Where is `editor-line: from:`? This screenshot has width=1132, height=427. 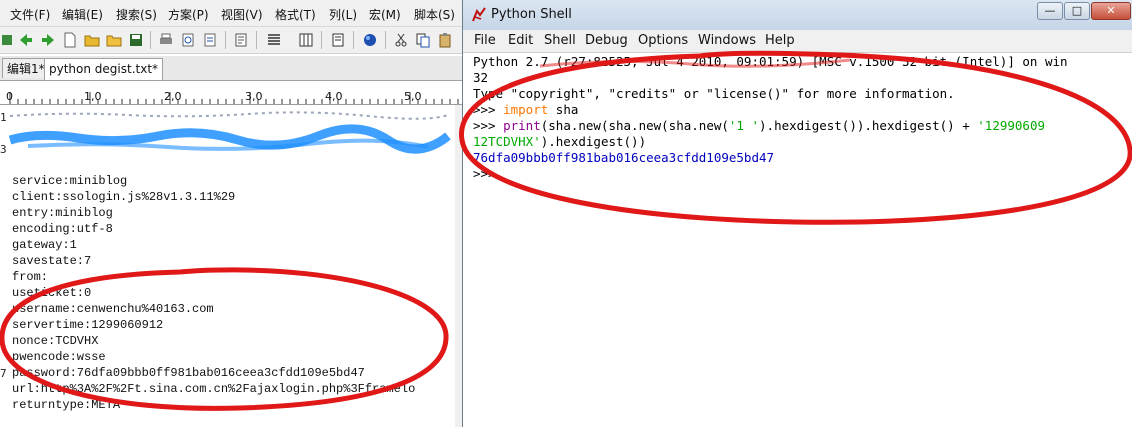 editor-line: from: is located at coordinates (30, 277).